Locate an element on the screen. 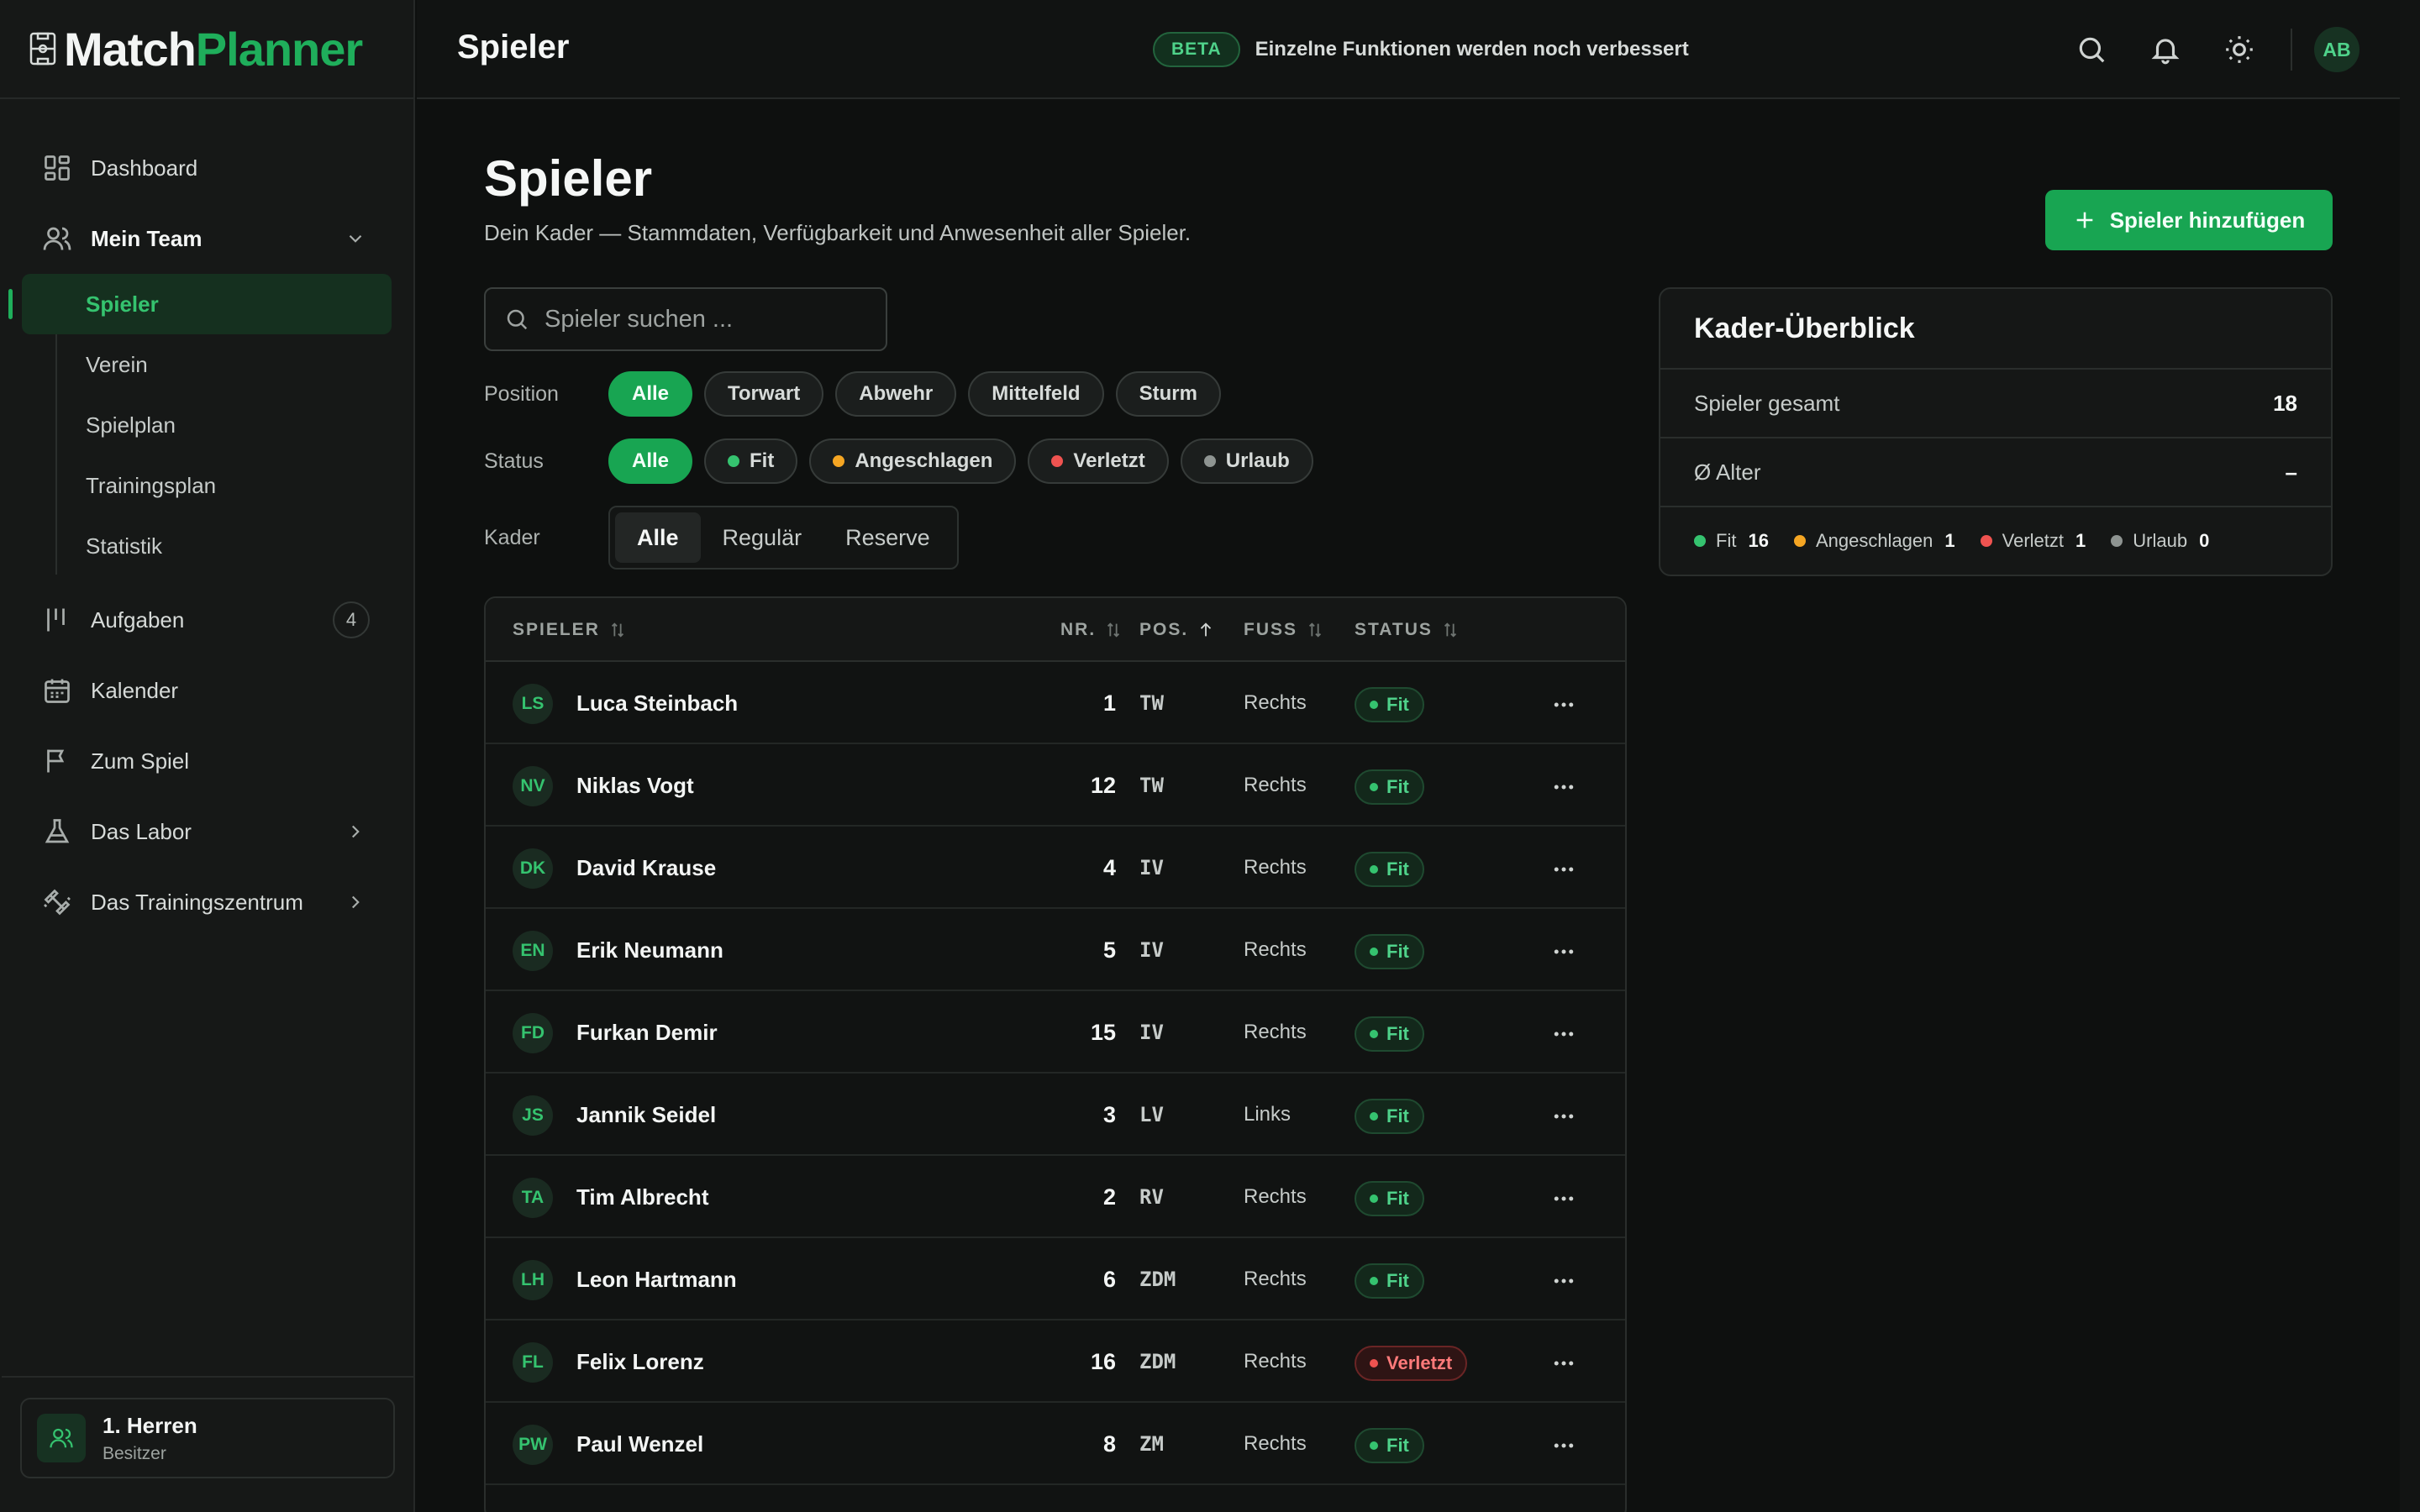 Image resolution: width=2420 pixels, height=1512 pixels. player-name: Niklas Vogt is located at coordinates (635, 786).